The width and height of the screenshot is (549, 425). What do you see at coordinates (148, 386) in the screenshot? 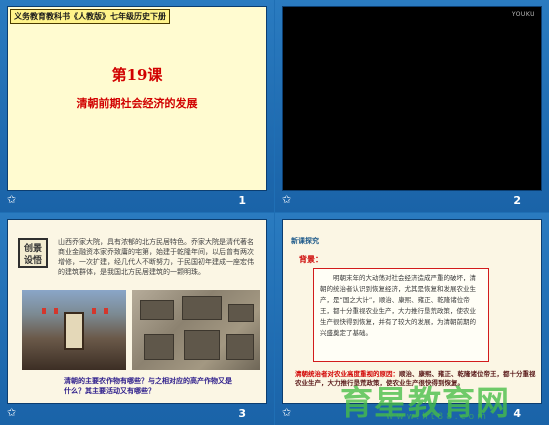
I see `question-text: 清朝的主要农作物有哪些？与之相对应的高产作物又是什么？其主要活动又有哪些？` at bounding box center [148, 386].